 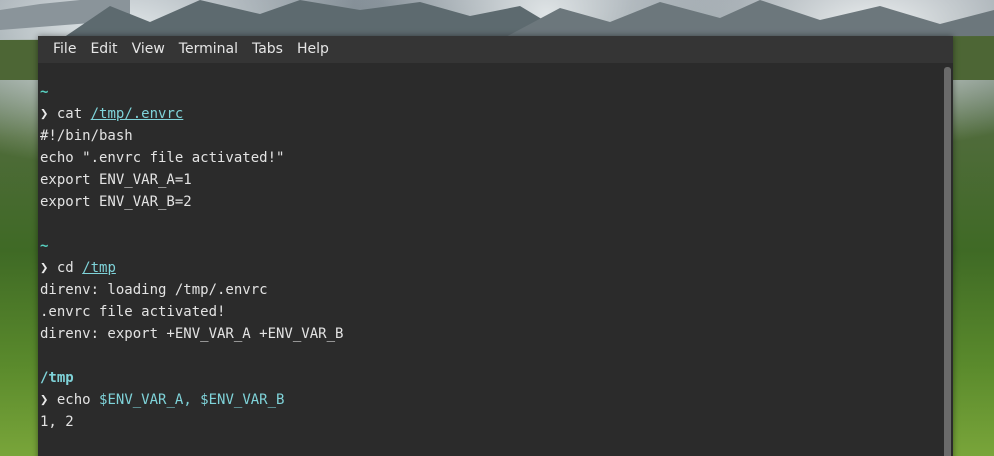 What do you see at coordinates (192, 334) in the screenshot?
I see `output-line: direnv: export +ENV_VAR_A +ENV_VAR_B` at bounding box center [192, 334].